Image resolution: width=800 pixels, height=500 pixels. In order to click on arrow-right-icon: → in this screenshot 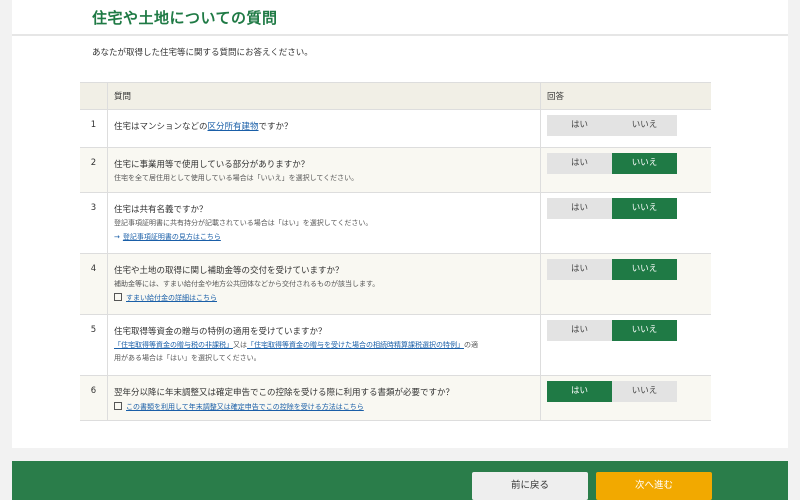, I will do `click(117, 237)`.